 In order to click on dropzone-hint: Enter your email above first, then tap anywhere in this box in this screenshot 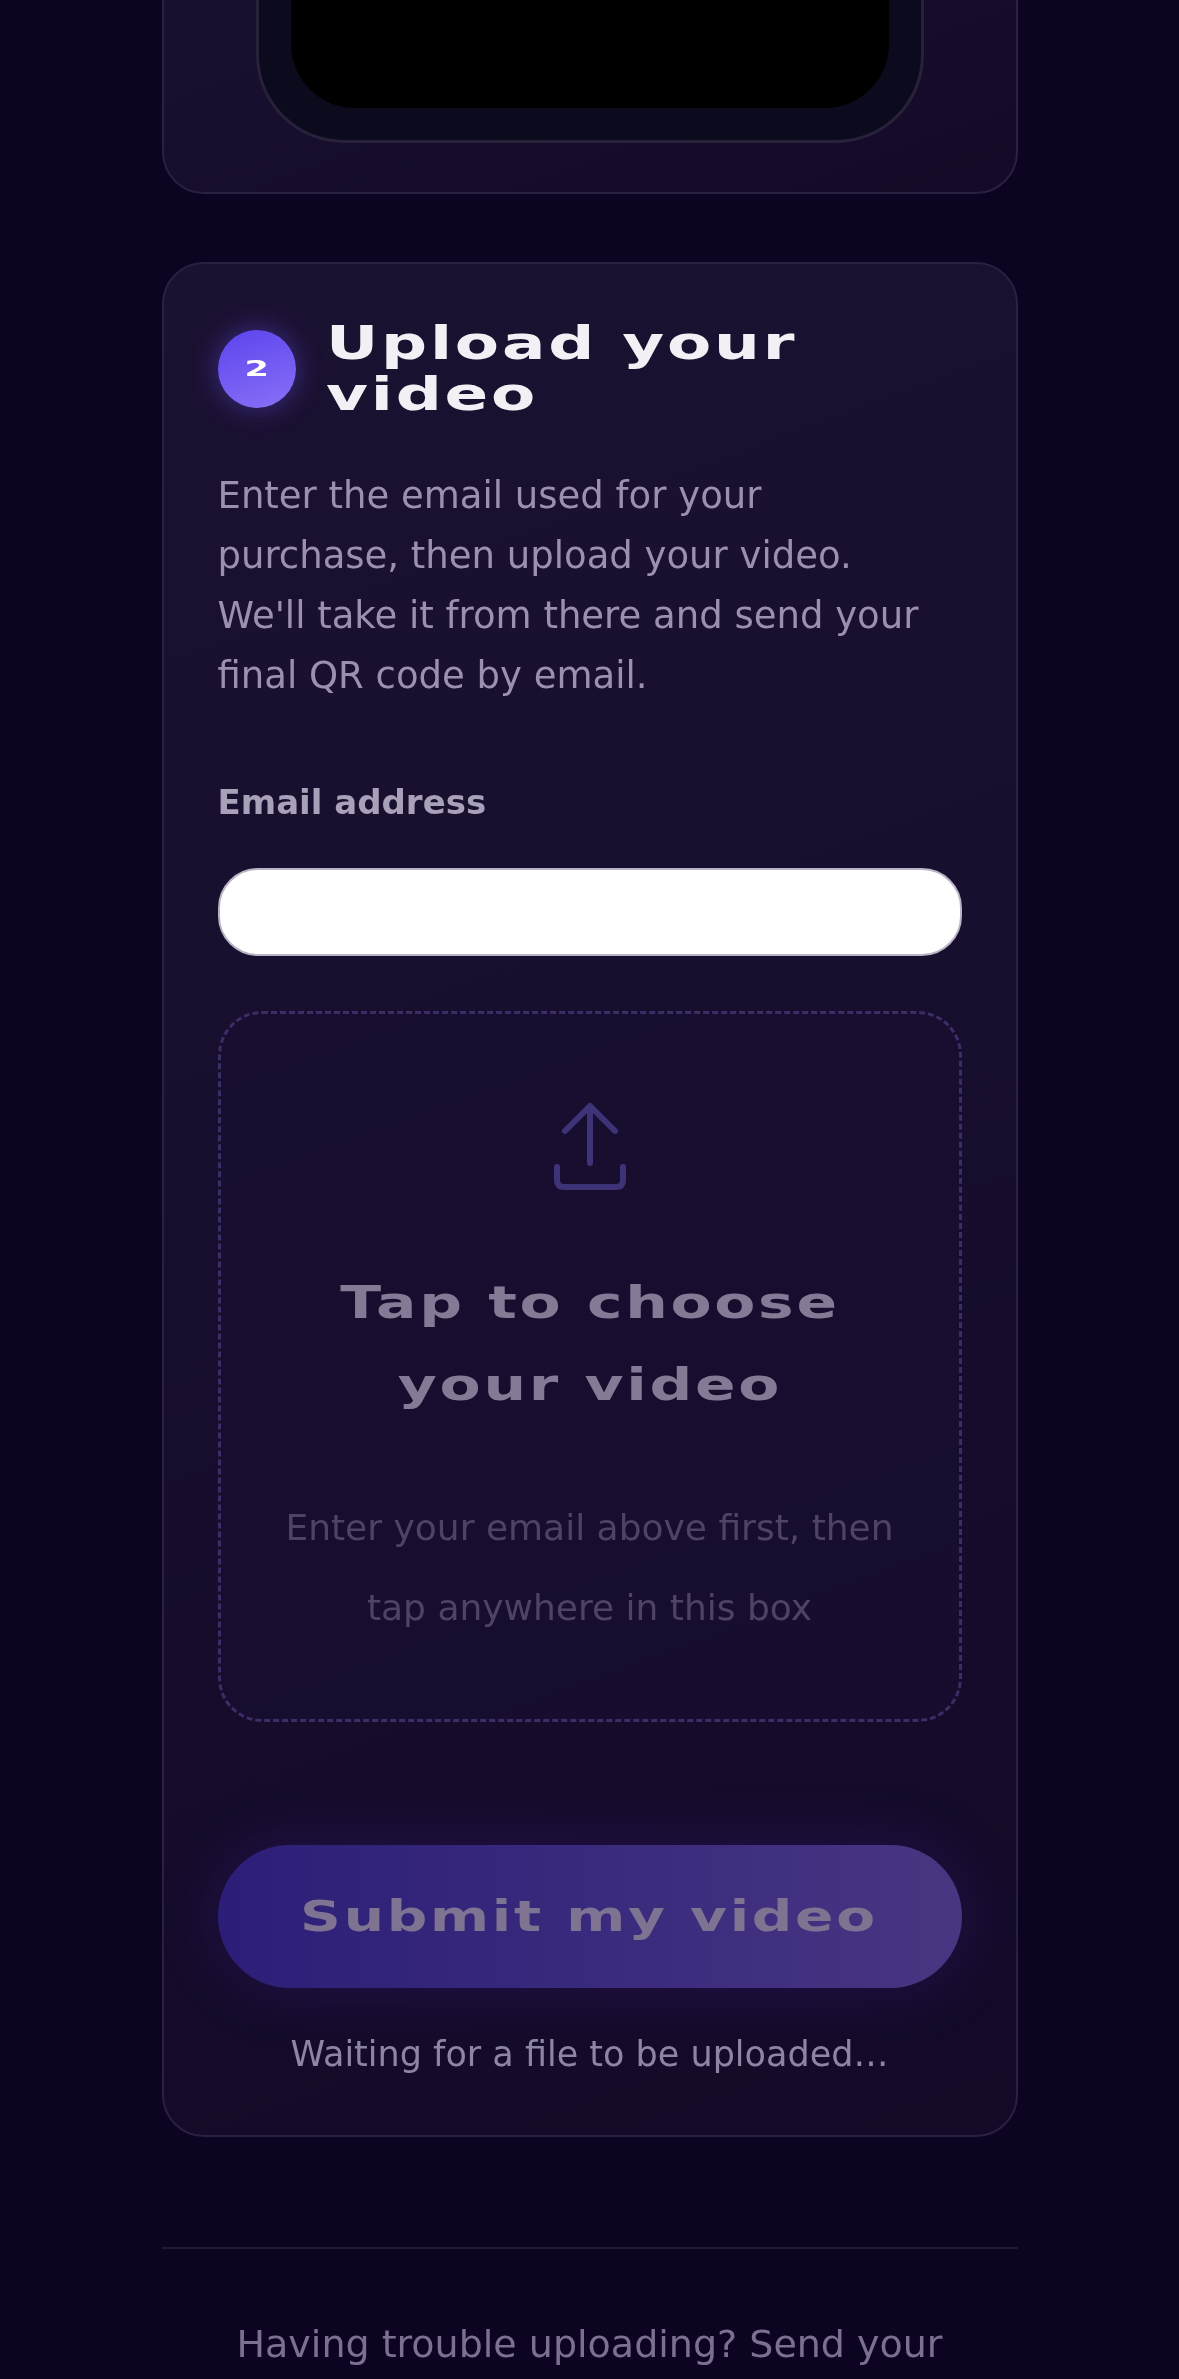, I will do `click(589, 1568)`.